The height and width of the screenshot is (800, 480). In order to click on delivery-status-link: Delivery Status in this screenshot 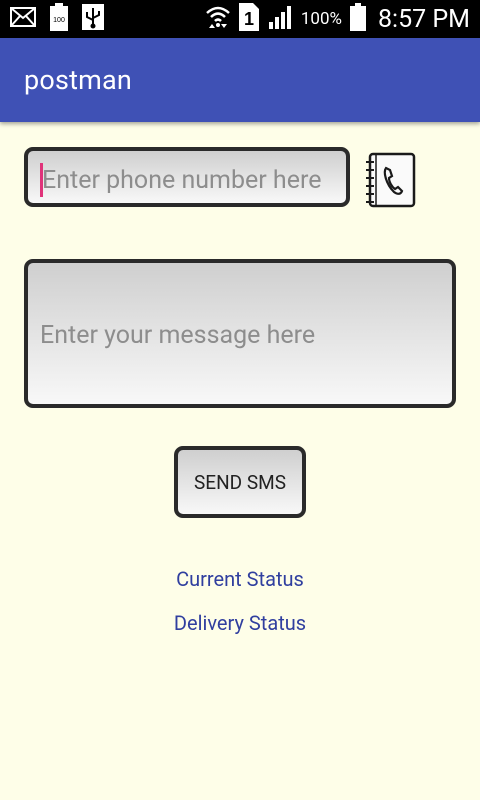, I will do `click(240, 623)`.